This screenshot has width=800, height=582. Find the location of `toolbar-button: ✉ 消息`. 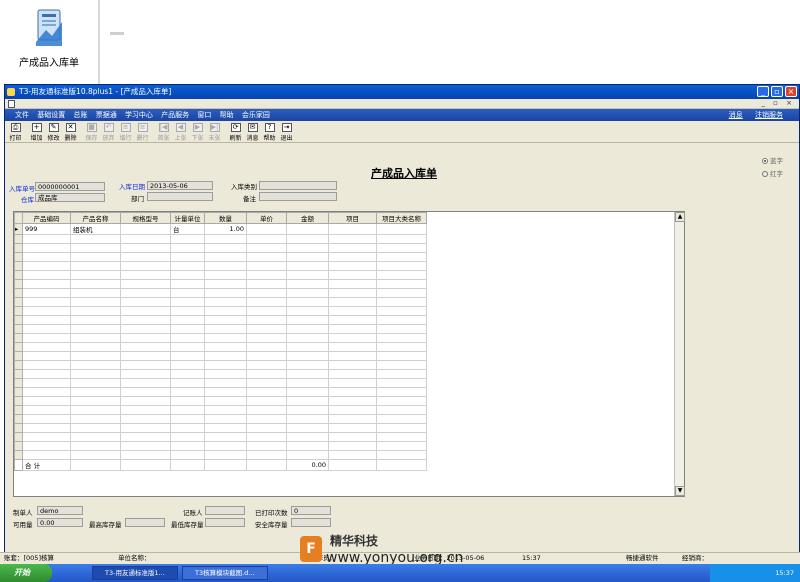

toolbar-button: ✉ 消息 is located at coordinates (252, 132).